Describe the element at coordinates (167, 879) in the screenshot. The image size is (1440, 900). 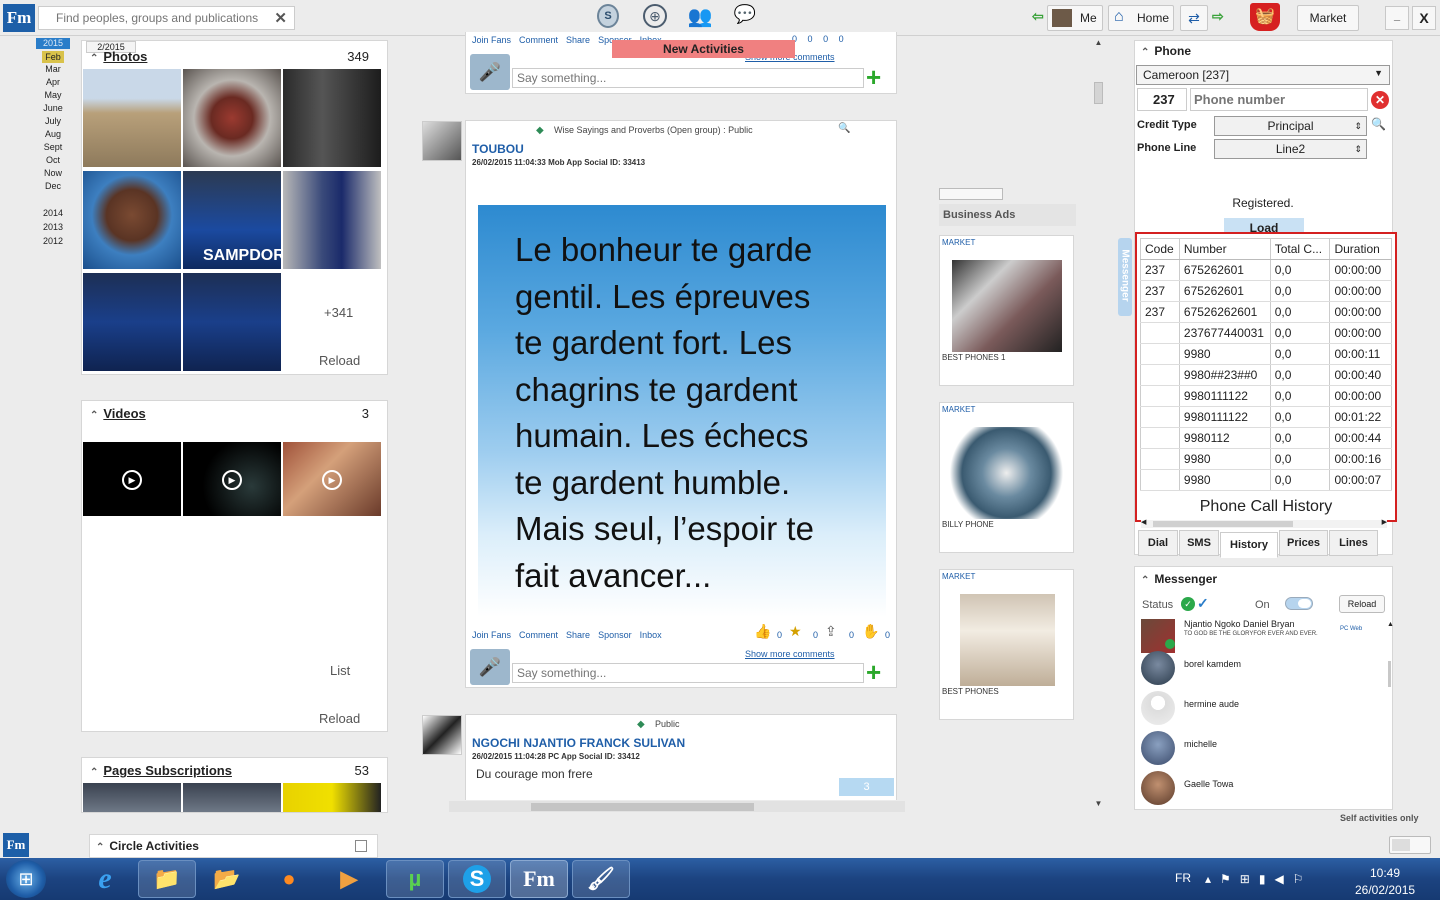
I see `explorer-icon: 📁` at that location.